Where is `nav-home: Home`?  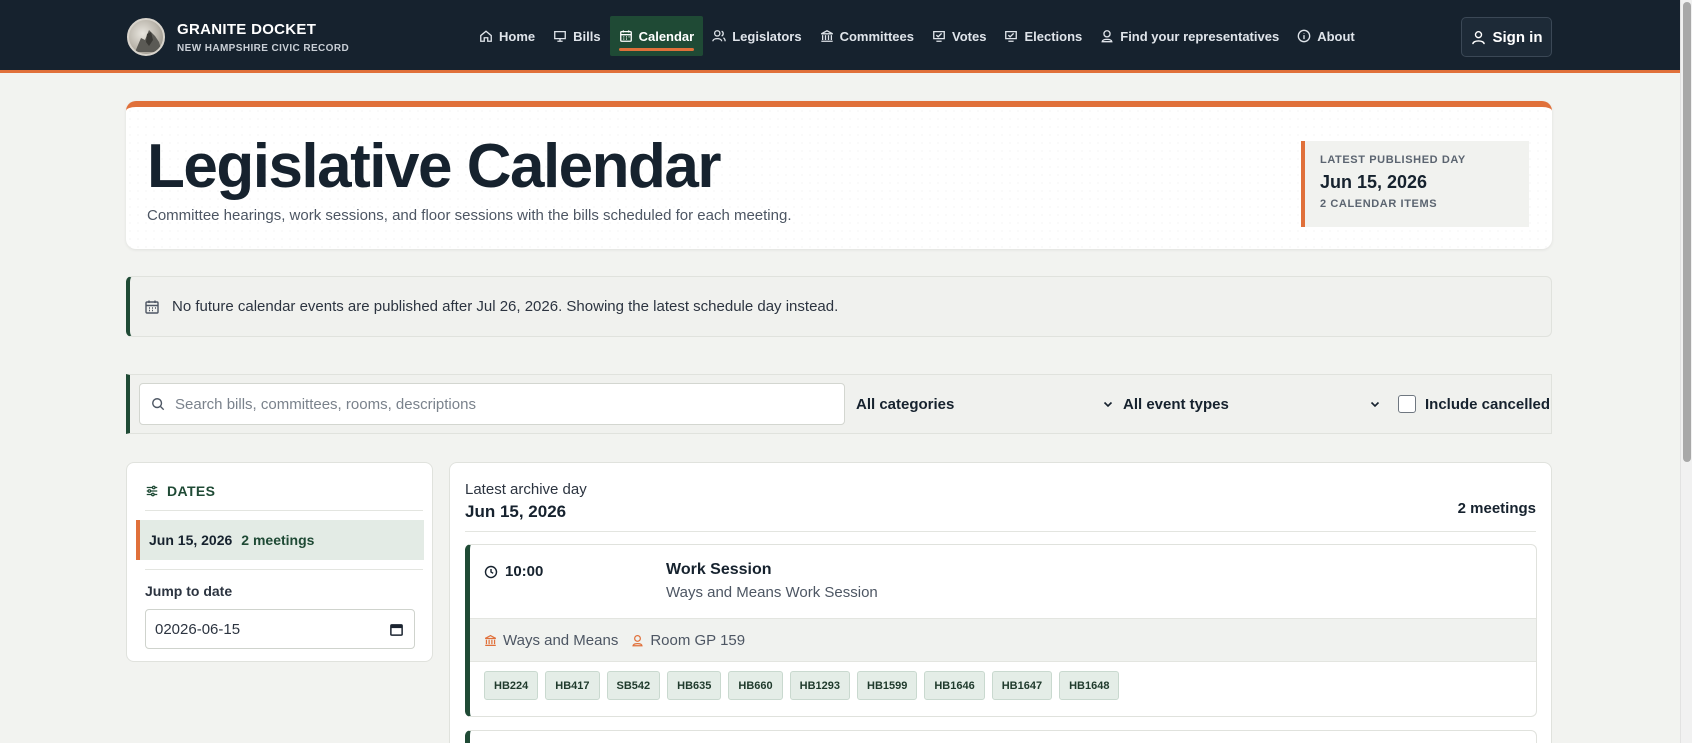
nav-home: Home is located at coordinates (507, 36).